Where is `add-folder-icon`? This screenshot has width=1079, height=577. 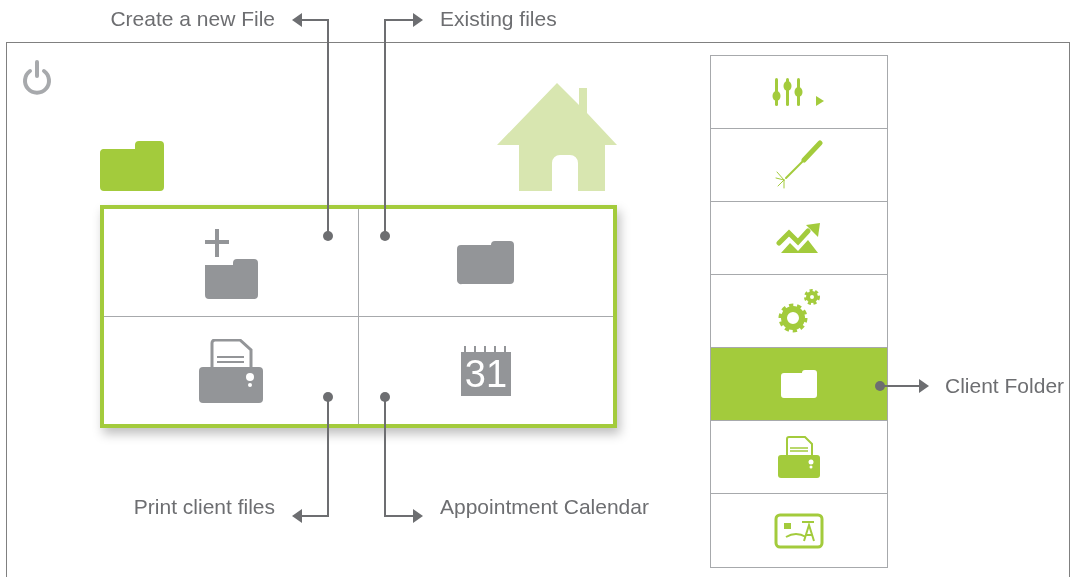
add-folder-icon is located at coordinates (231, 262).